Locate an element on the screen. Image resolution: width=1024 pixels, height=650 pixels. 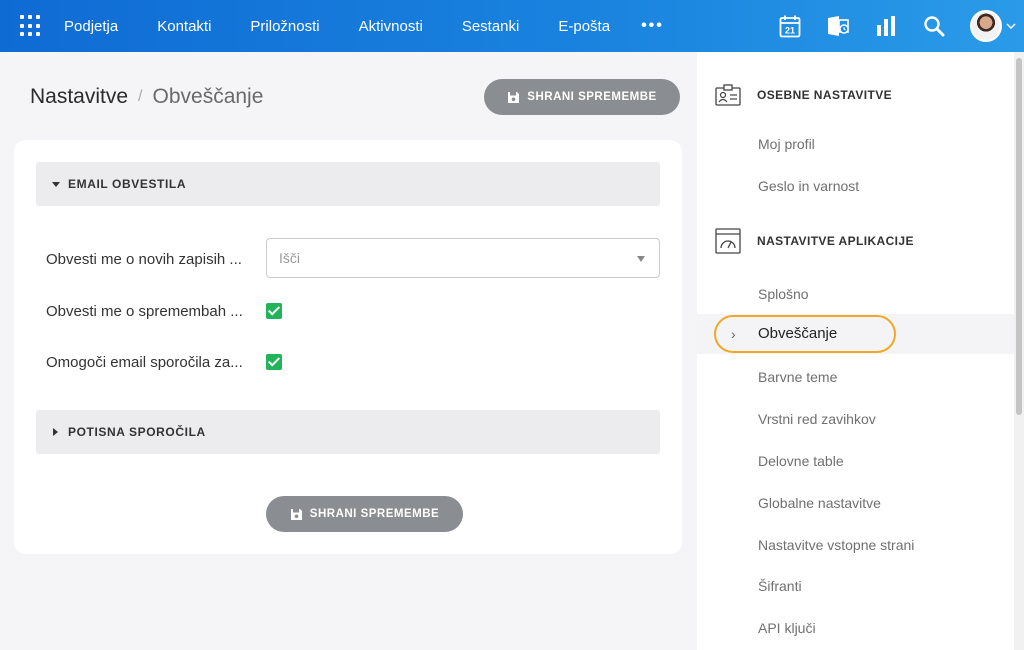
section-title: EMAIL OBVESTILA is located at coordinates (127, 184).